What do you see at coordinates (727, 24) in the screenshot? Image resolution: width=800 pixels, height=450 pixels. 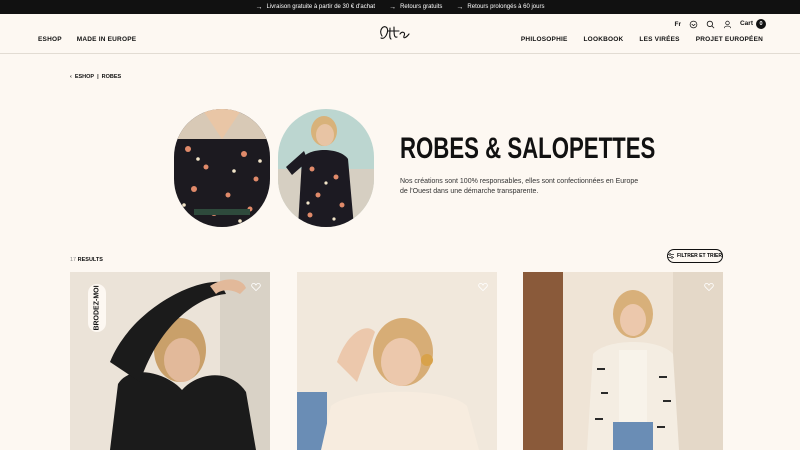 I see `account-icon` at bounding box center [727, 24].